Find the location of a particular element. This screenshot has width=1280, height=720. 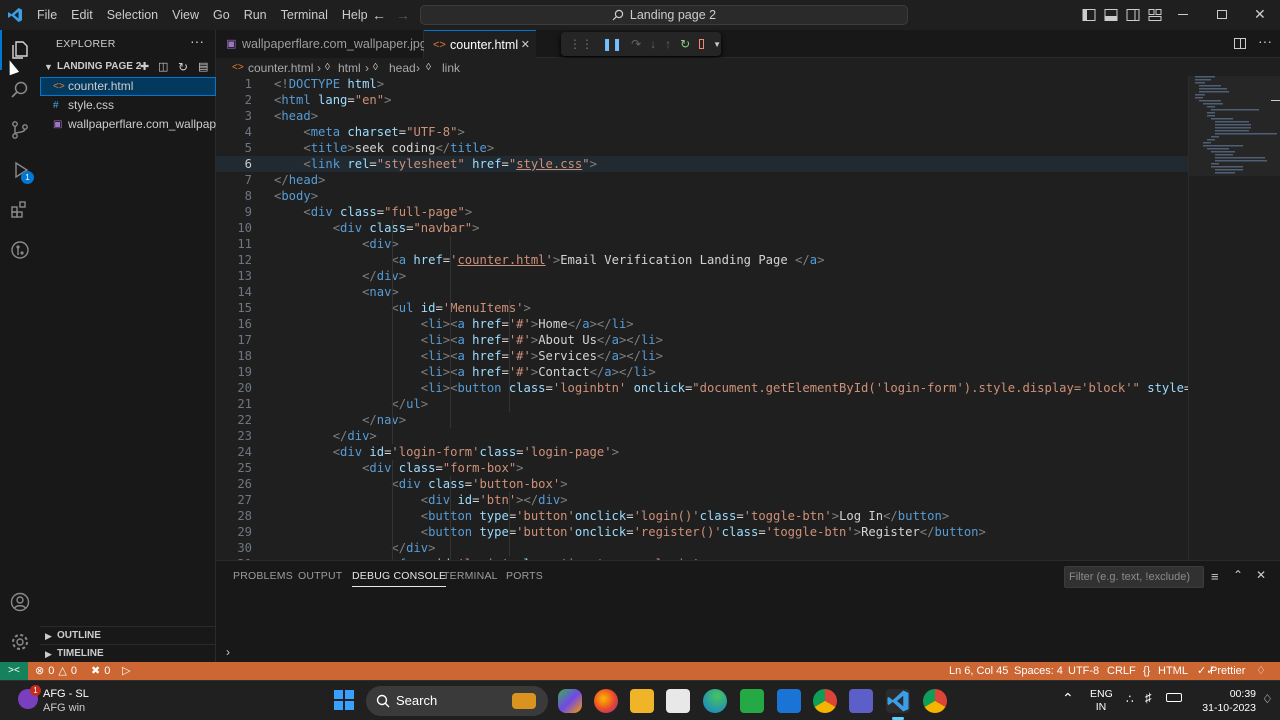

split-editor-icon is located at coordinates (1240, 43).